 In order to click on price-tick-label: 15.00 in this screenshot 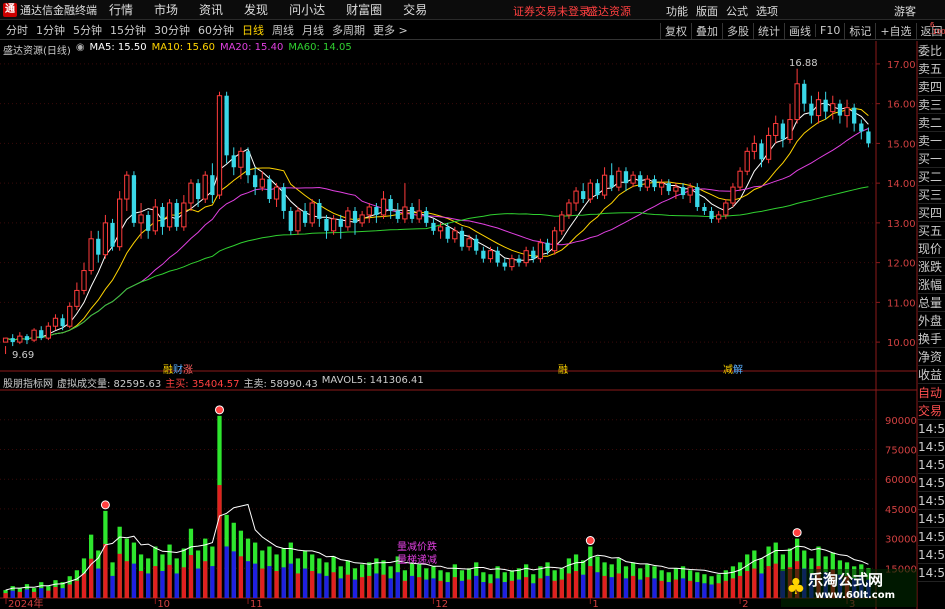, I will do `click(901, 144)`.